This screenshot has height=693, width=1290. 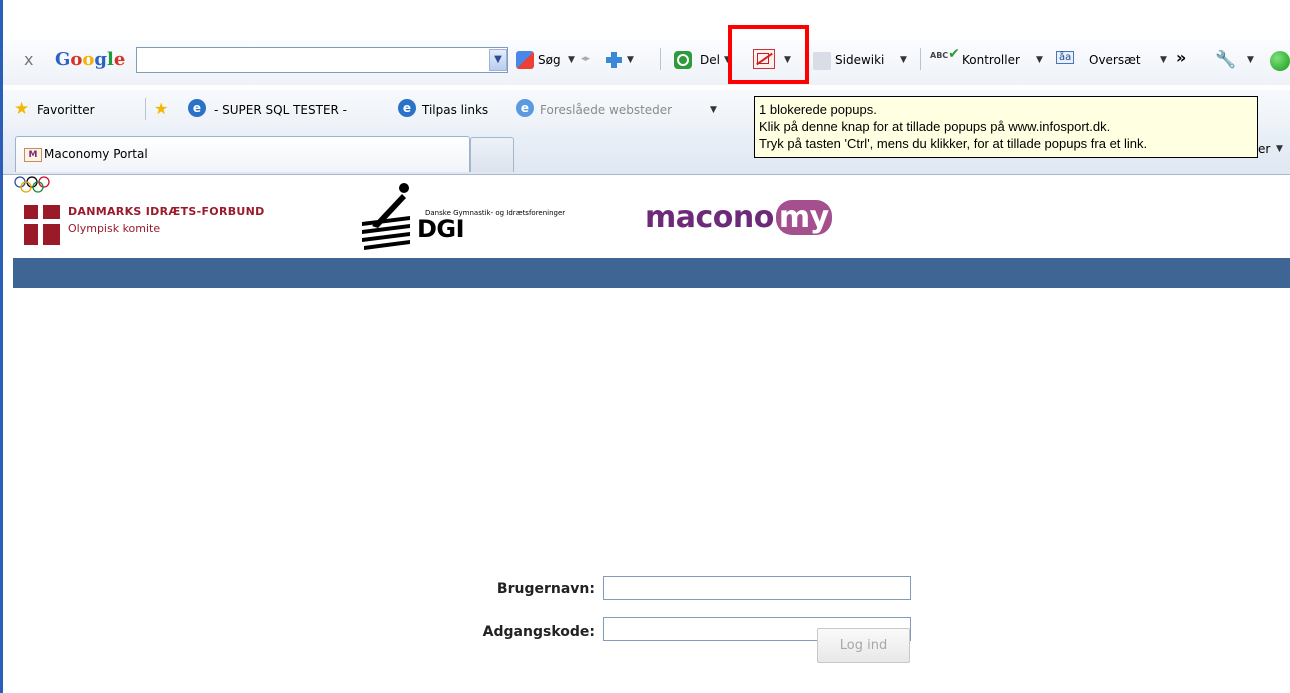 What do you see at coordinates (538, 632) in the screenshot?
I see `password-label: Adgangskode:` at bounding box center [538, 632].